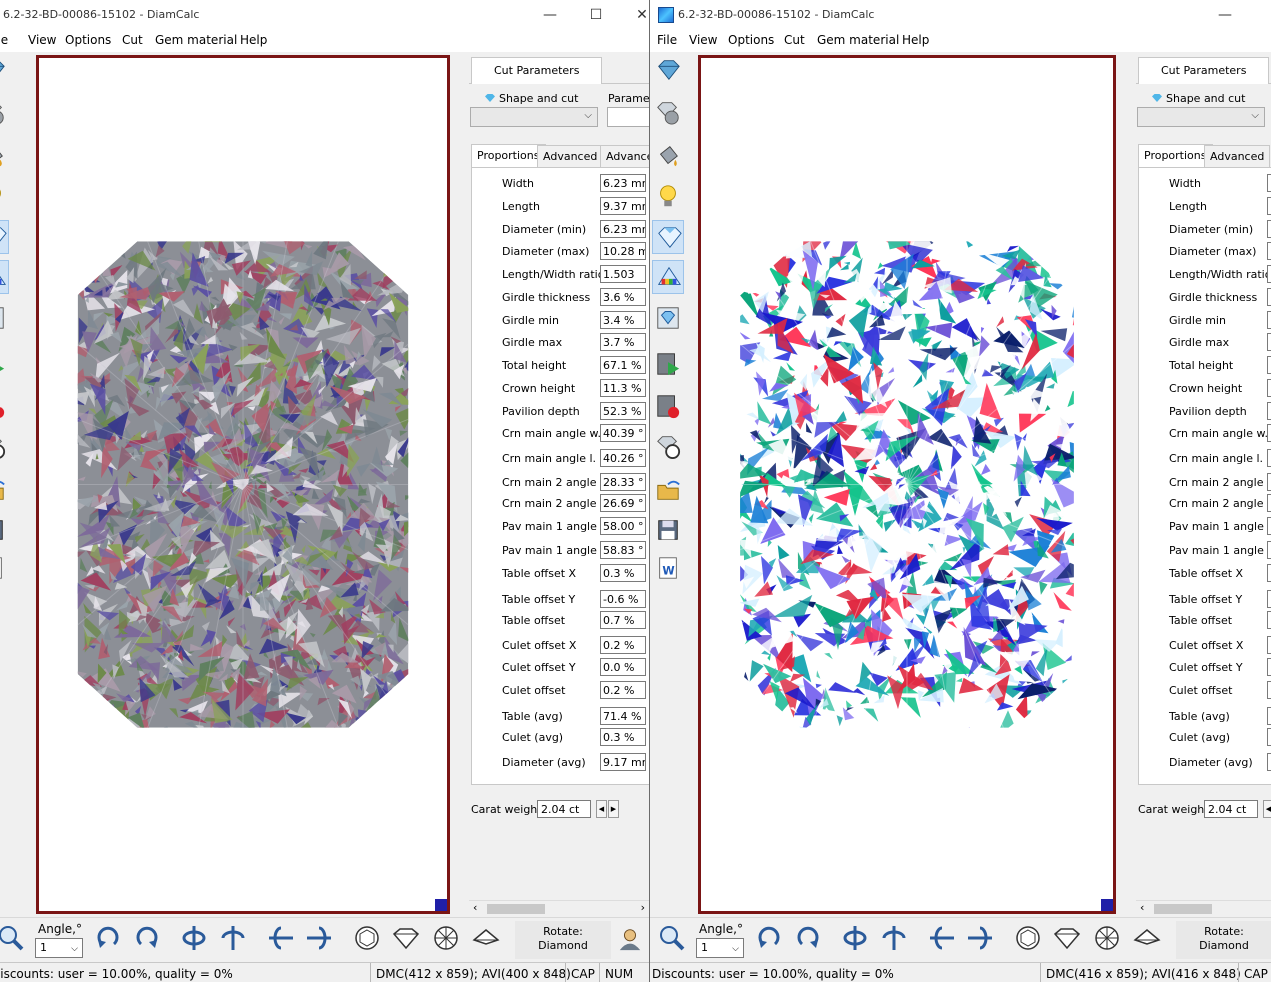  Describe the element at coordinates (596, 15) in the screenshot. I see `maximize-button: ☐` at that location.